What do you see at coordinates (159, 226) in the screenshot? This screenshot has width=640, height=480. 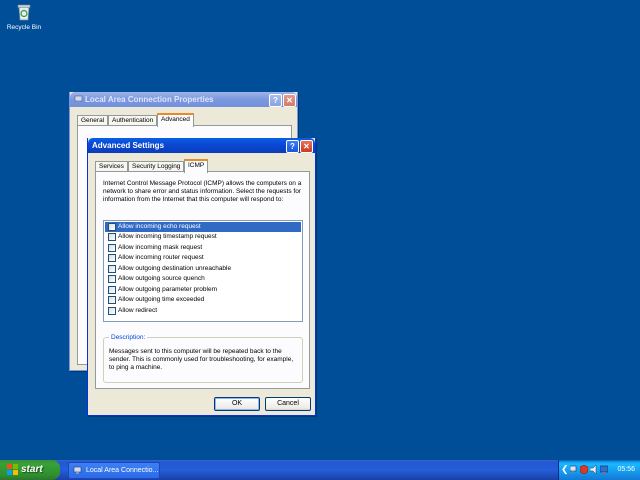 I see `list-item-label: Allow incoming echo request` at bounding box center [159, 226].